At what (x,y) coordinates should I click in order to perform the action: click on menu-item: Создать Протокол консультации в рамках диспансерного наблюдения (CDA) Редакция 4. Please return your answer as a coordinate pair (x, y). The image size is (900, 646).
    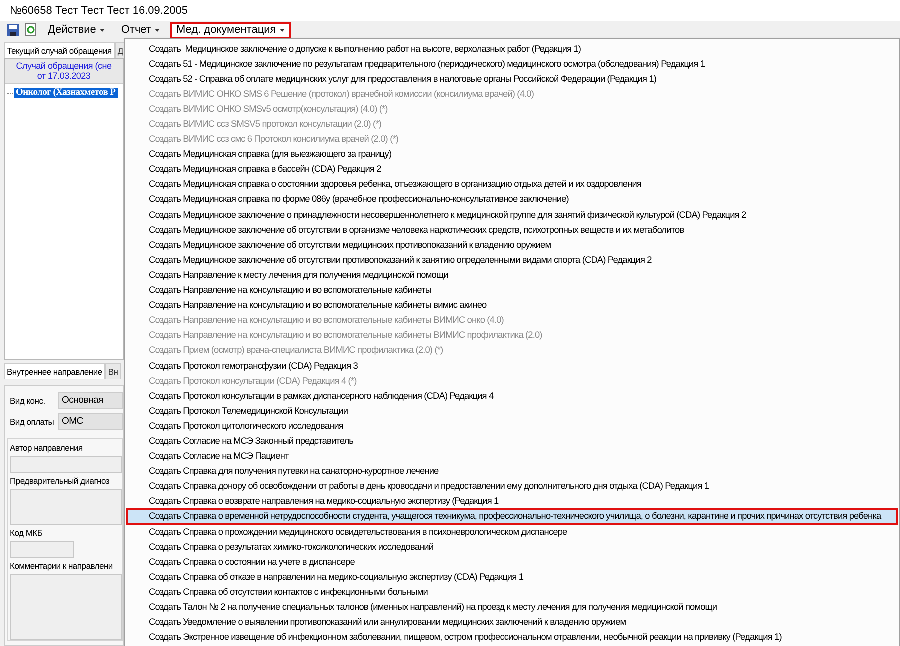
    Looking at the image, I should click on (512, 396).